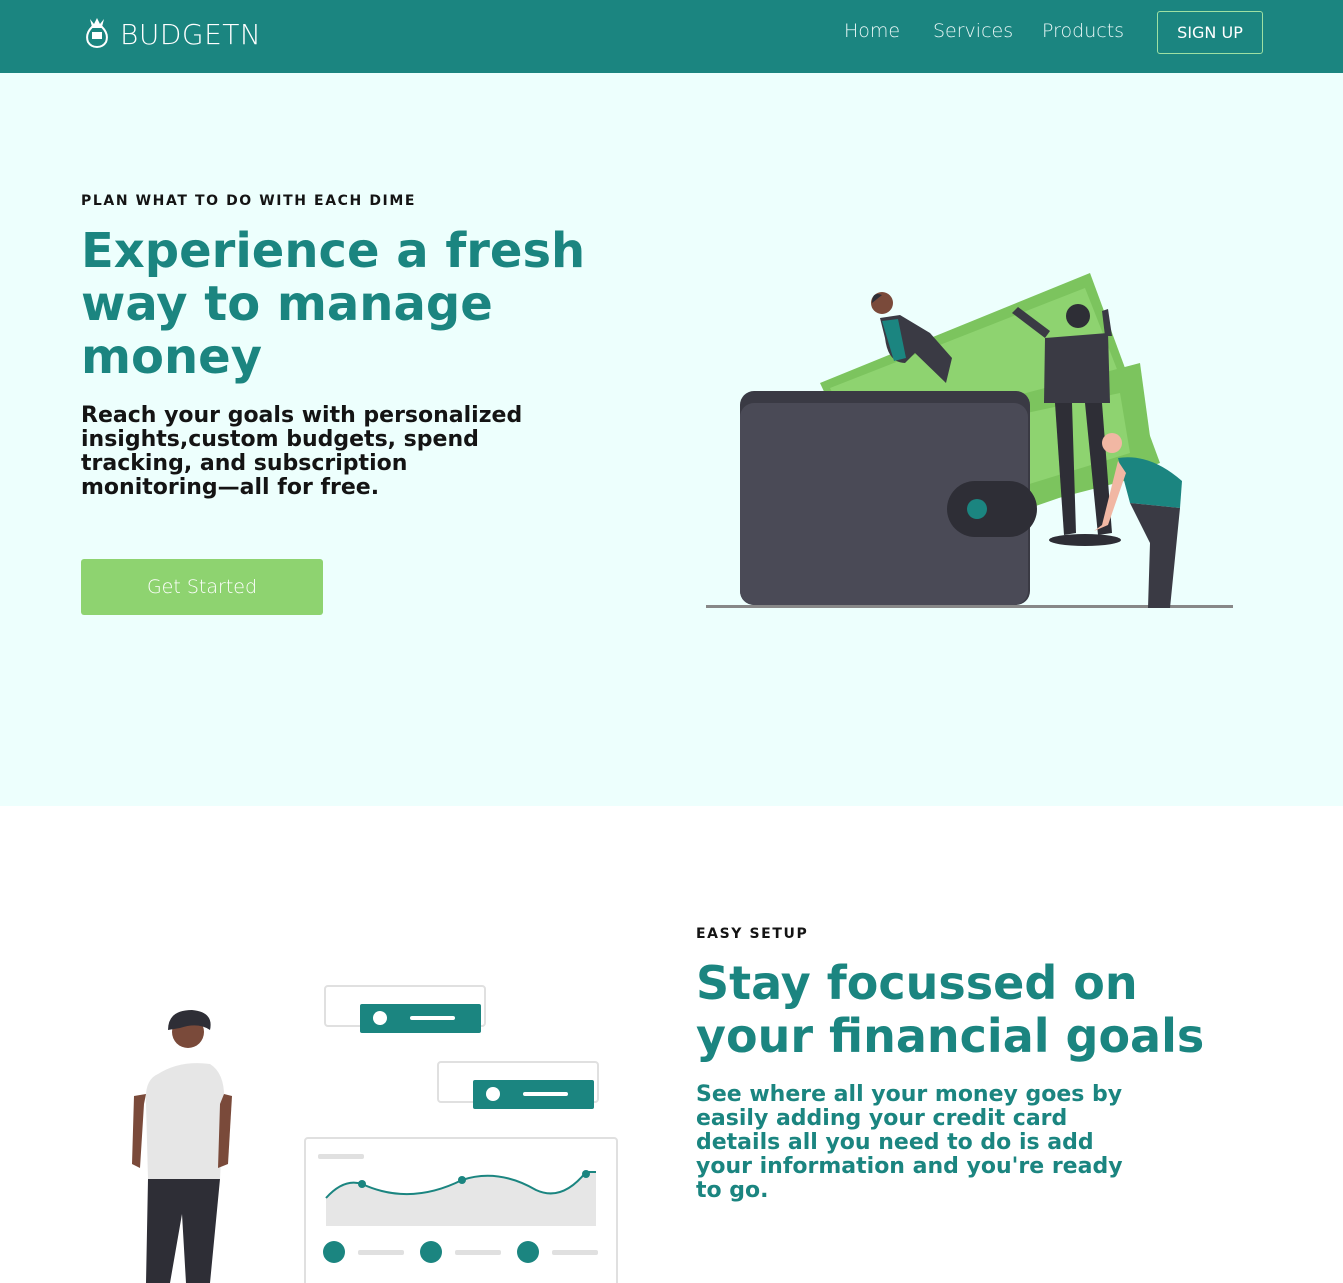 This screenshot has width=1343, height=1283. I want to click on brand: BUDGETN, so click(172, 34).